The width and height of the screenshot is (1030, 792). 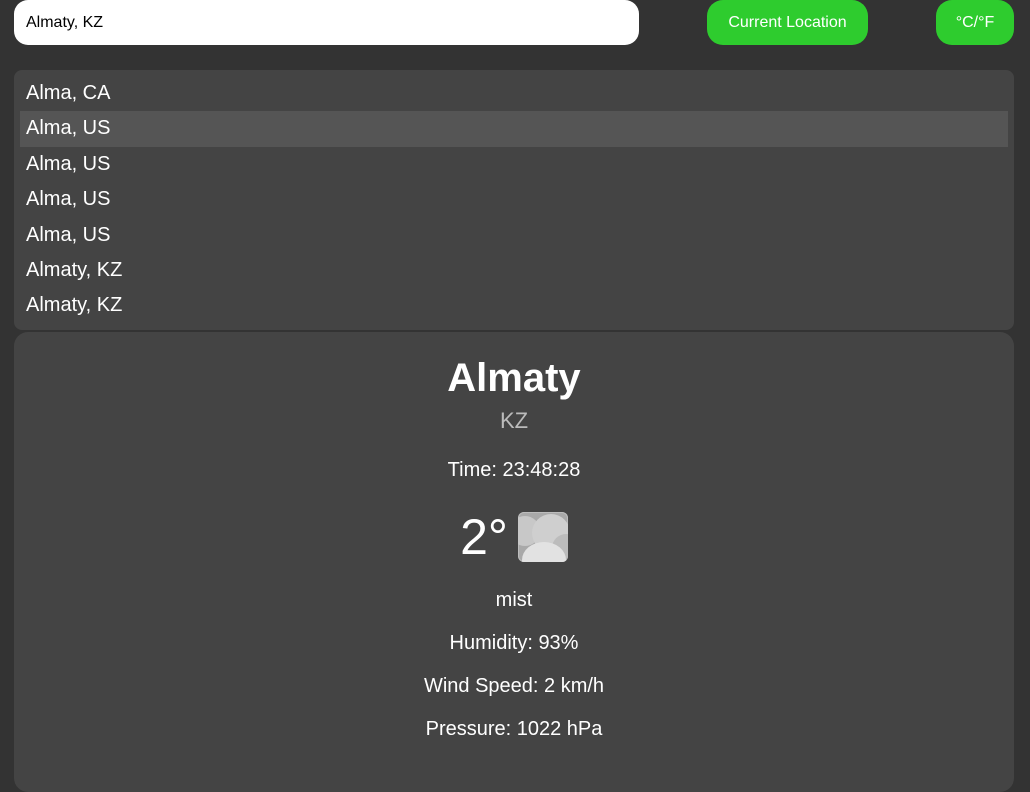 I want to click on humidity: Humidity: 93%, so click(x=514, y=643).